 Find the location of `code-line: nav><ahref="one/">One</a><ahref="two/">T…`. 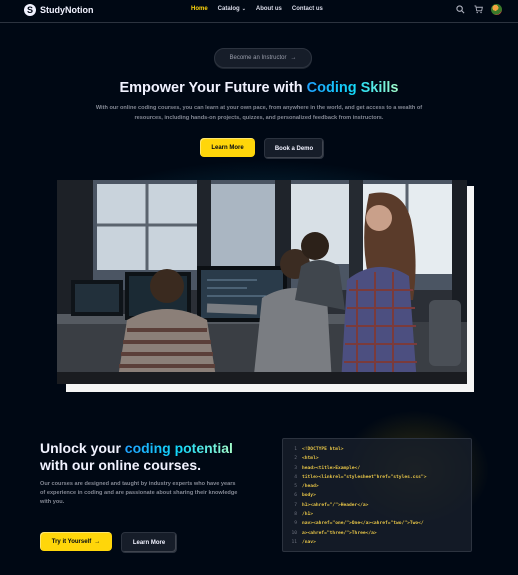

code-line: nav><ahref="one/">One</a><ahref="two/">T… is located at coordinates (363, 524).